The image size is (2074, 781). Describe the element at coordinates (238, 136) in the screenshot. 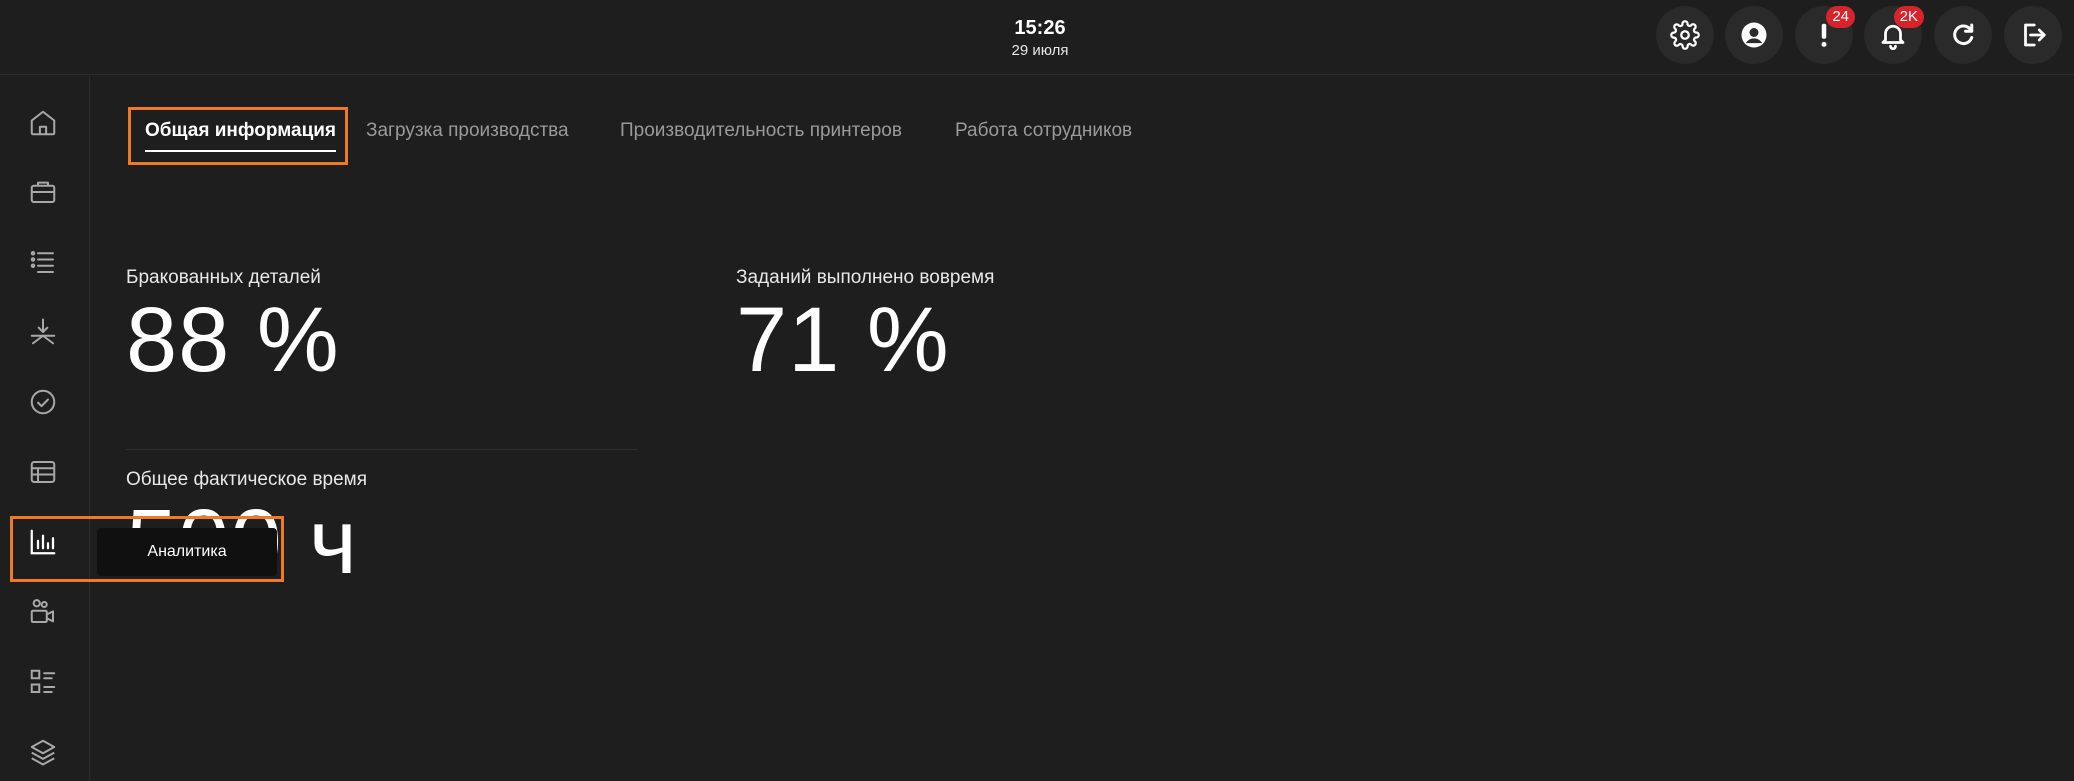

I see `tab-highlight-frame` at that location.